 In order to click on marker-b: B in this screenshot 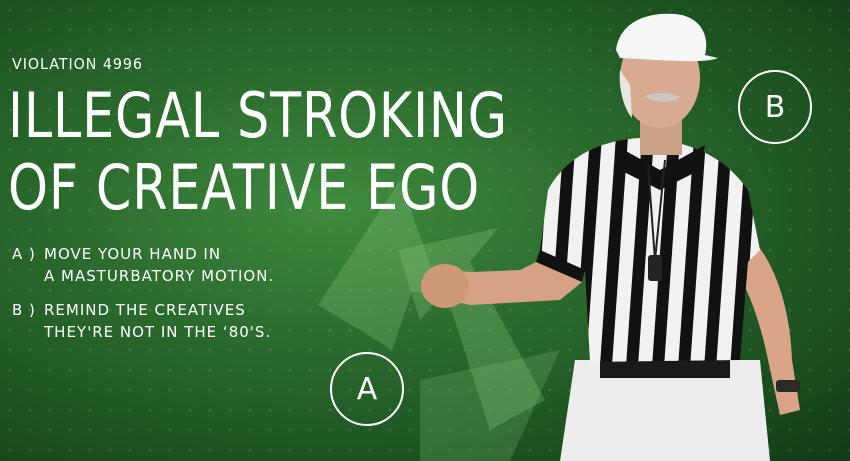, I will do `click(775, 107)`.